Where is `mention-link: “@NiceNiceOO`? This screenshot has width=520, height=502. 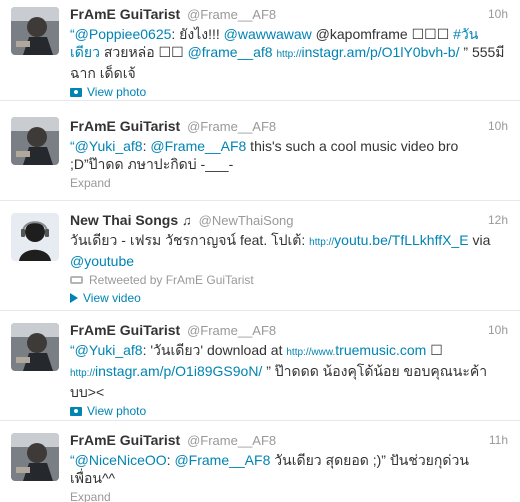
mention-link: “@NiceNiceOO is located at coordinates (118, 460).